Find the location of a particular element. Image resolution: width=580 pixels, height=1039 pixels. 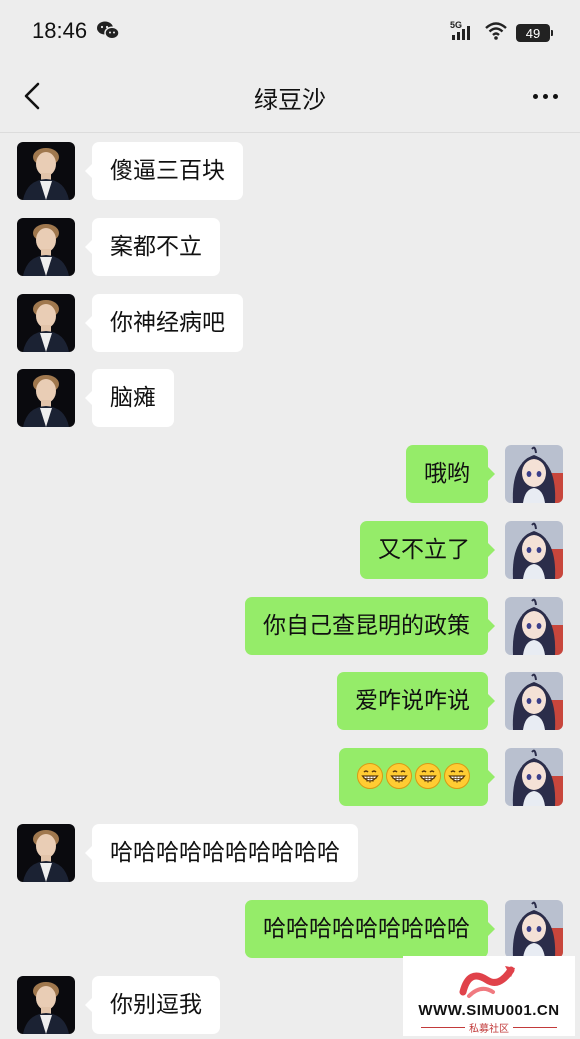

message-received: 哈哈哈哈哈哈哈哈哈哈 is located at coordinates (290, 854).